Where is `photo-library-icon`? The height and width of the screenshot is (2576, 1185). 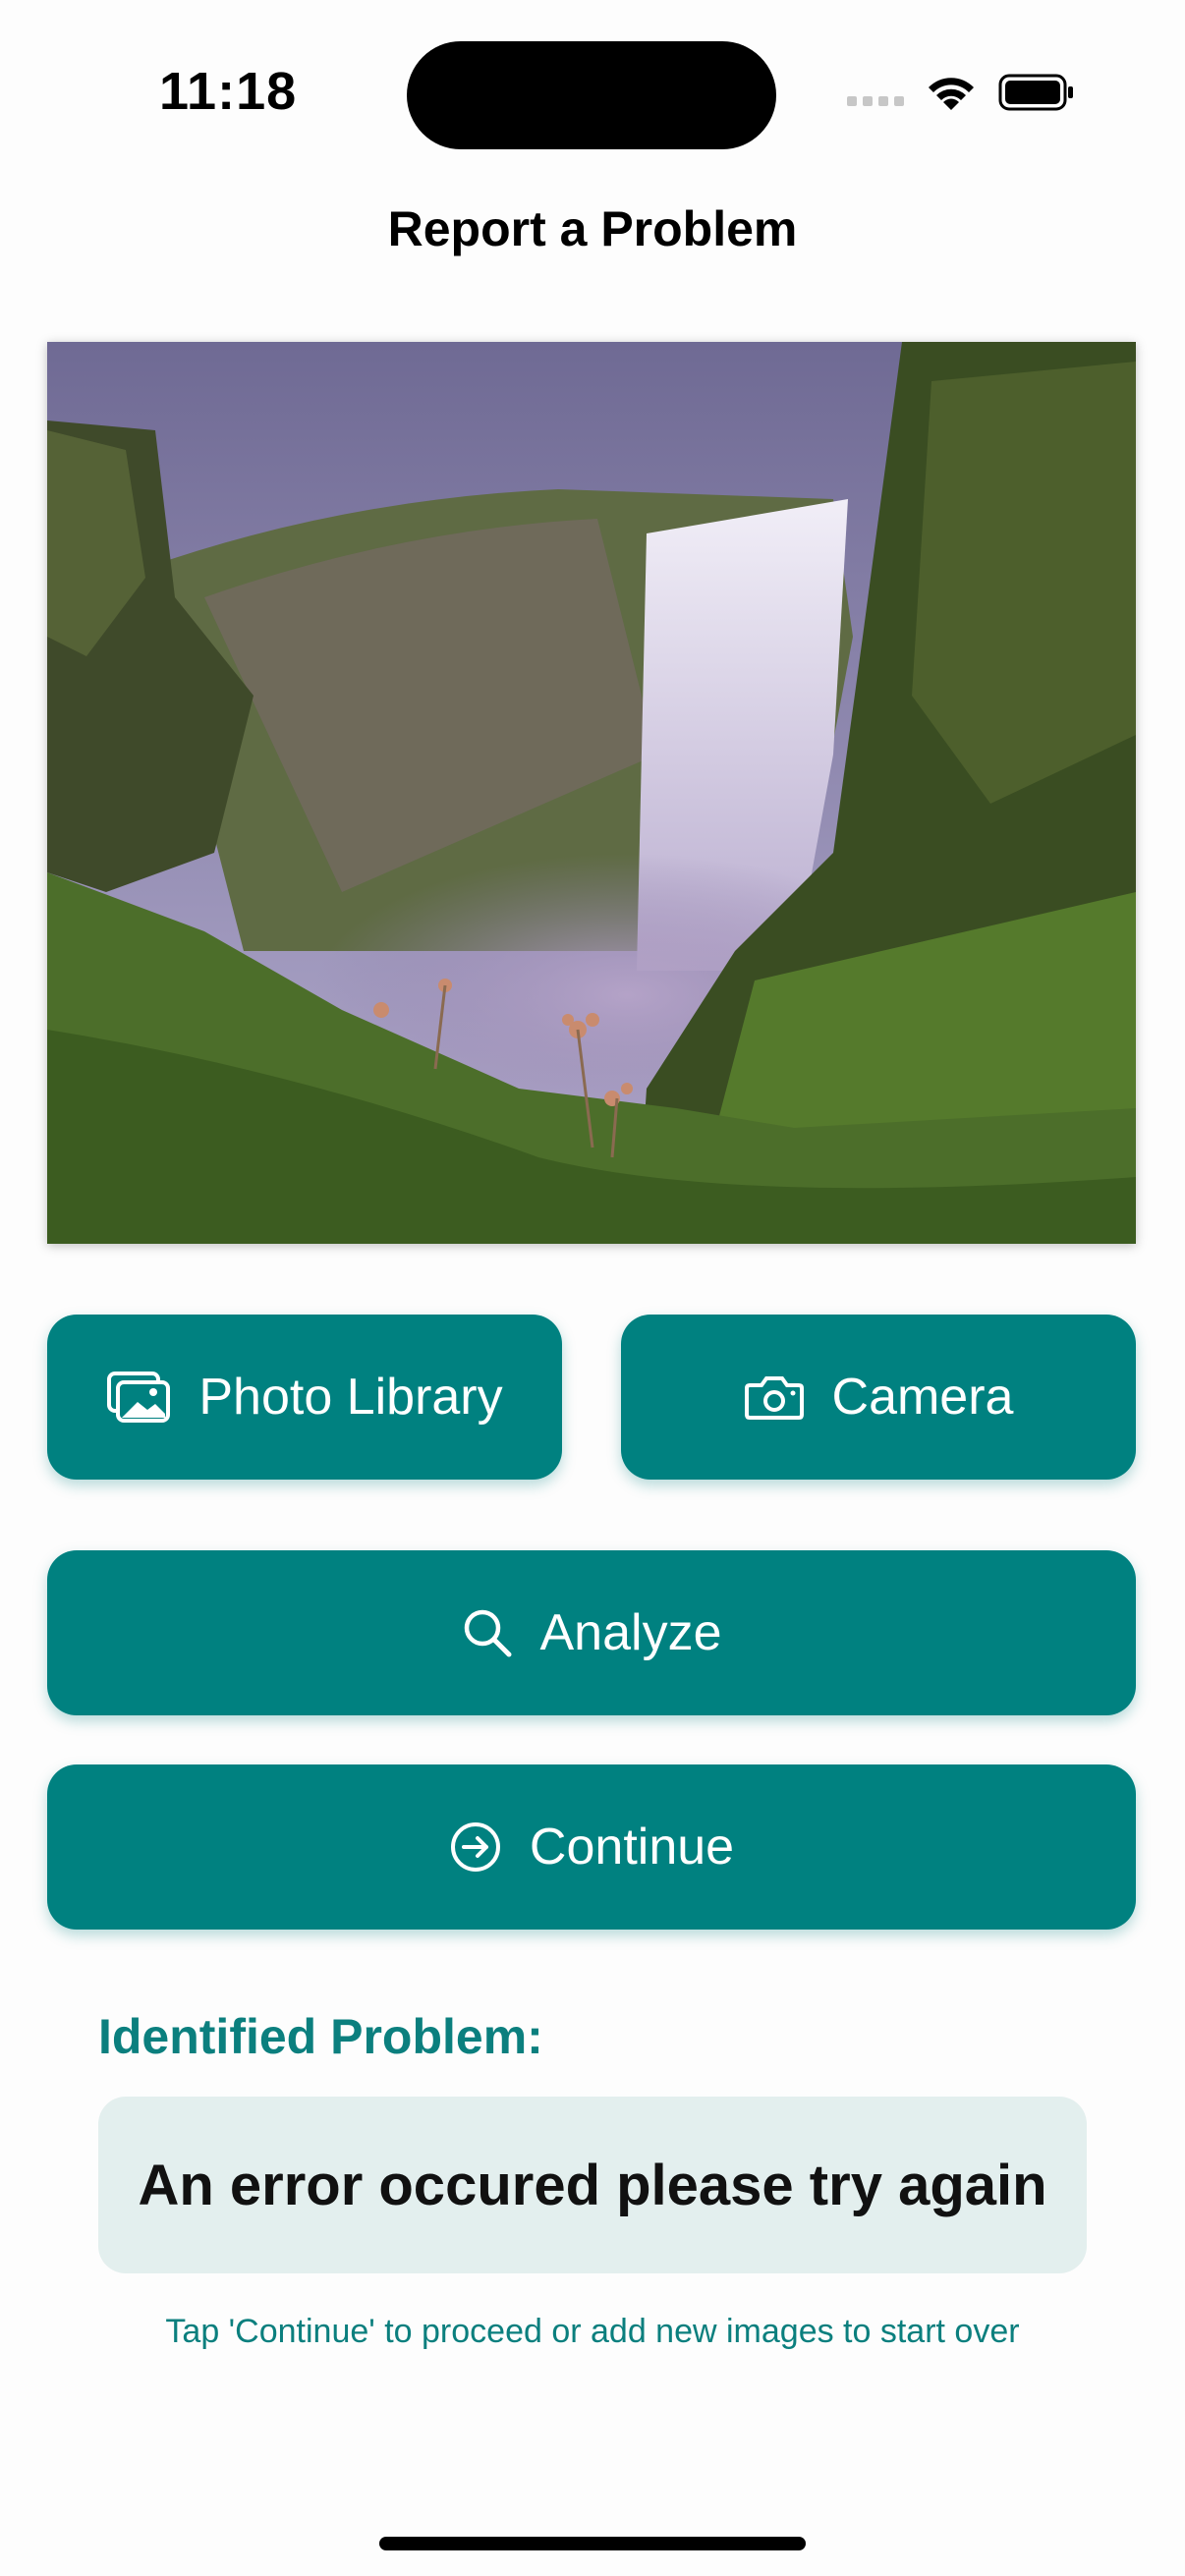 photo-library-icon is located at coordinates (138, 1397).